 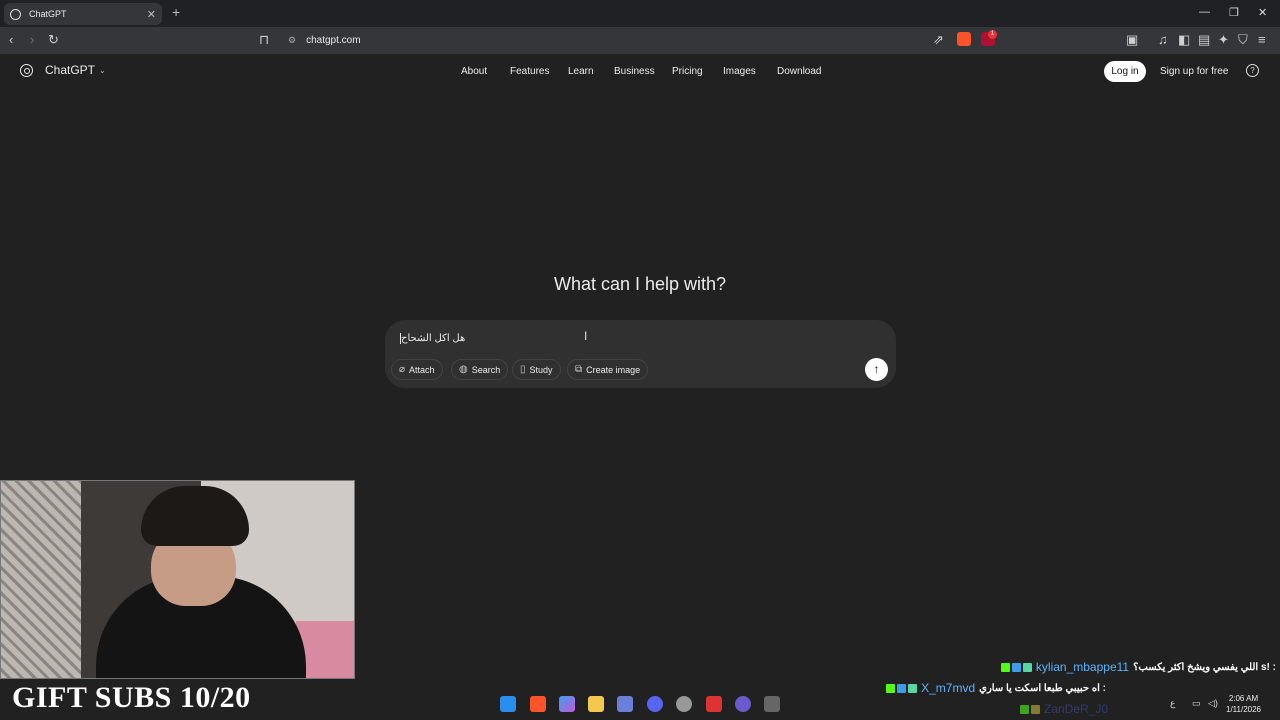 What do you see at coordinates (640, 13) in the screenshot?
I see `browser-tab-bar: ChatGPT ✕ + — ❐ ✕` at bounding box center [640, 13].